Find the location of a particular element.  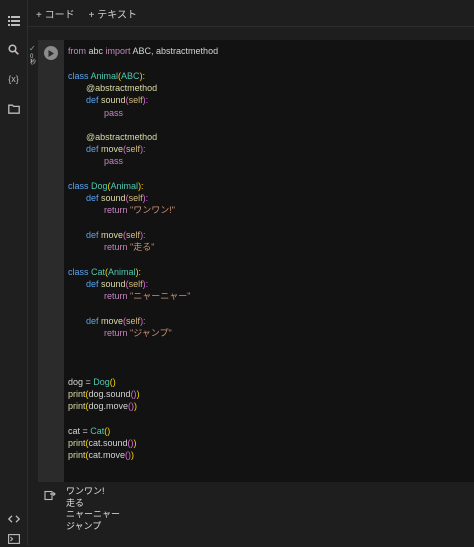

terminal-icon is located at coordinates (13, 538).